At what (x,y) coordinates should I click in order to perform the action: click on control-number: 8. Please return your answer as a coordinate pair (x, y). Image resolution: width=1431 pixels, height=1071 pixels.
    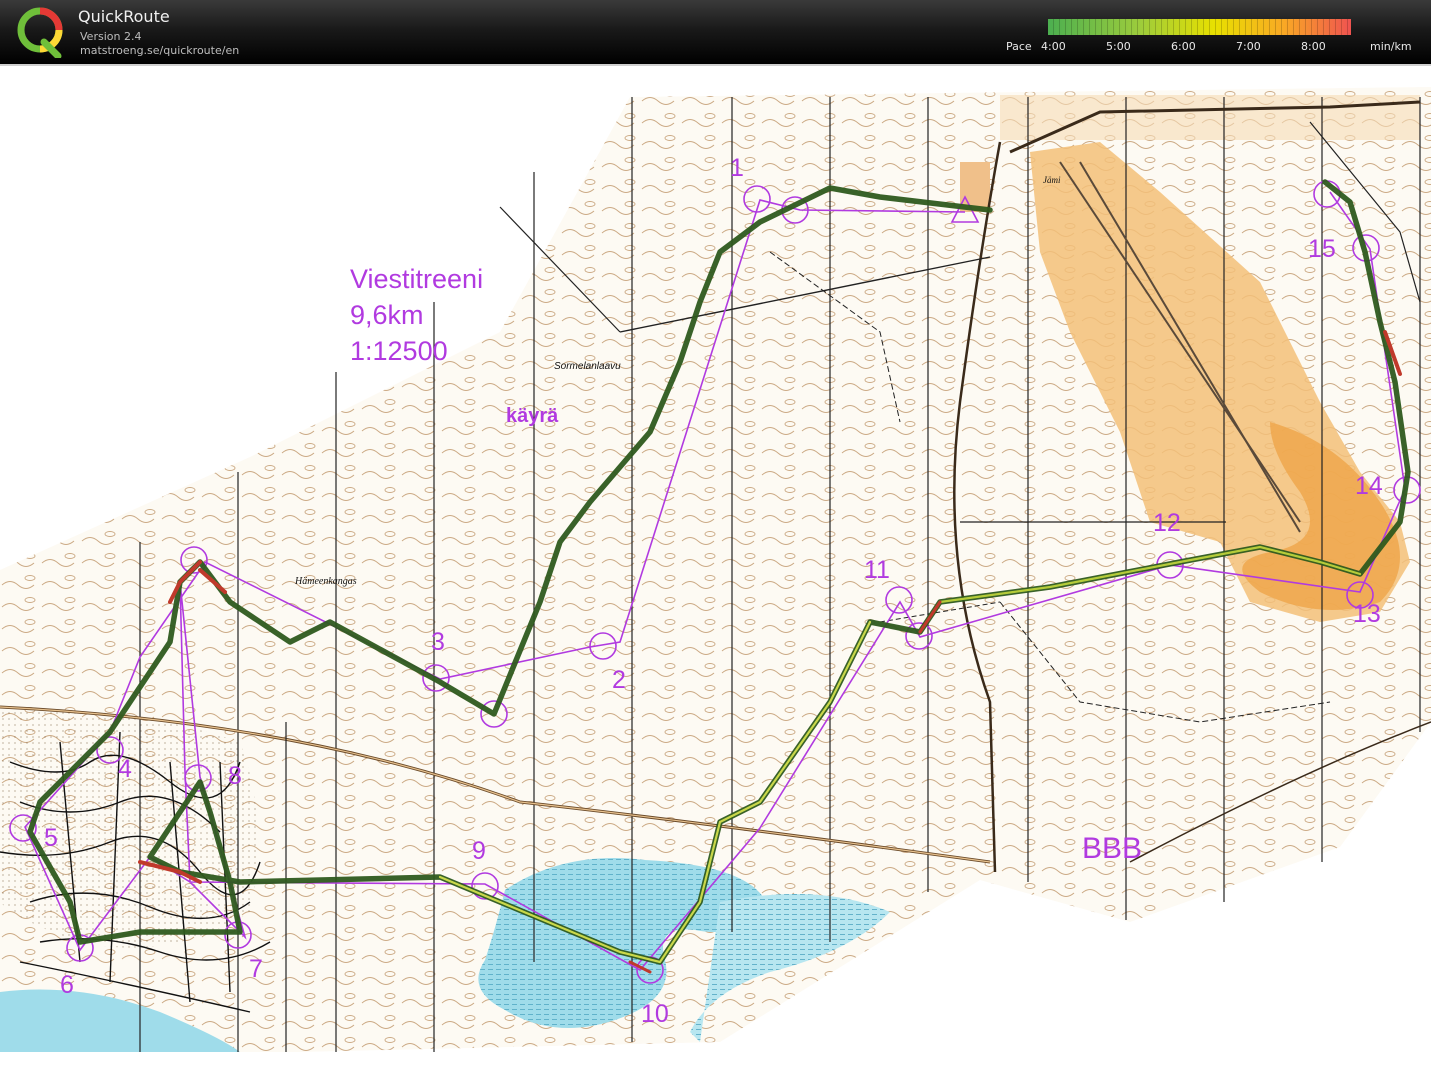
    Looking at the image, I should click on (235, 776).